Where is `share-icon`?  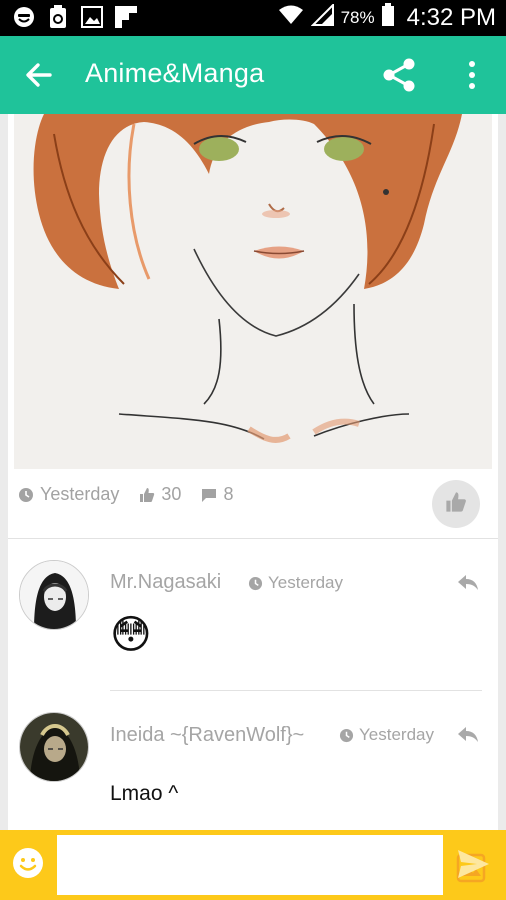 share-icon is located at coordinates (399, 75).